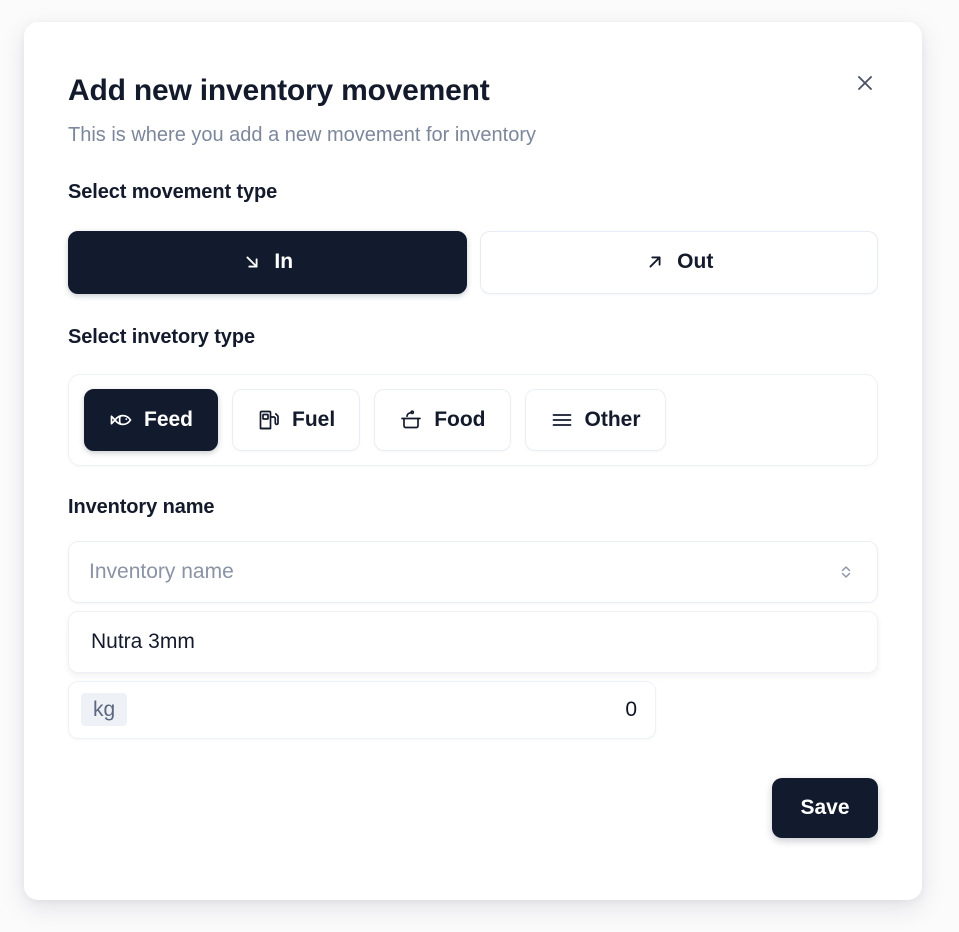  What do you see at coordinates (314, 419) in the screenshot?
I see `inventory-type-fuel-label: Fuel` at bounding box center [314, 419].